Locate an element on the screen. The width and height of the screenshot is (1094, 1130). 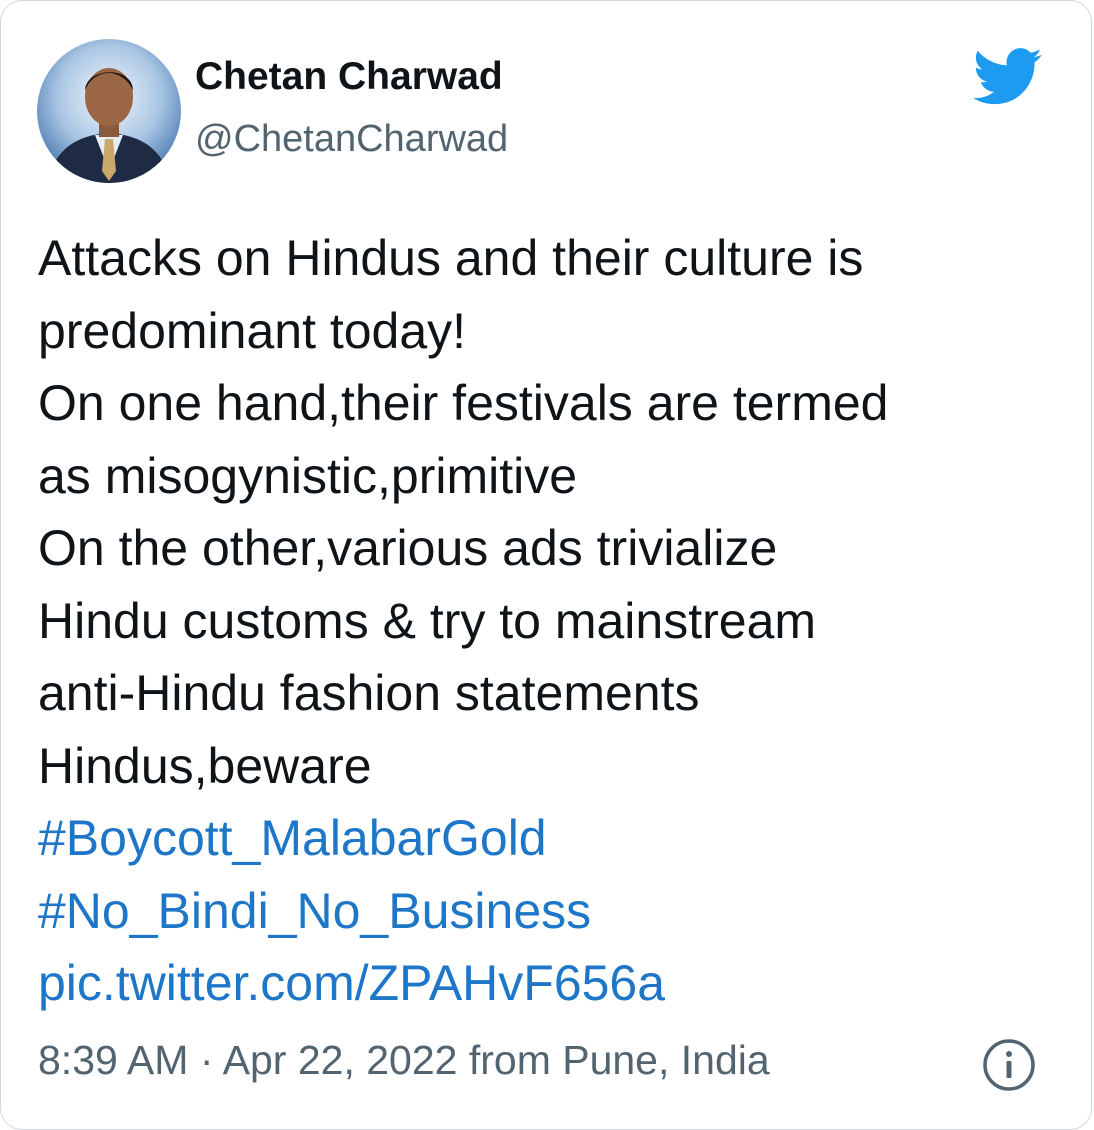
tweet-line: Attacks on Hindus and their culture is is located at coordinates (451, 258).